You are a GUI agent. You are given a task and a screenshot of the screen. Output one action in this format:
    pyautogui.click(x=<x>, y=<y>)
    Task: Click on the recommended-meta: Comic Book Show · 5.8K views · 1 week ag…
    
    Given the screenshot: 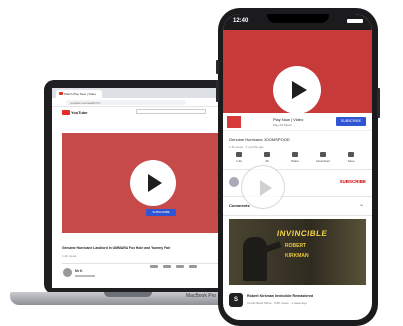 What is the action you would take?
    pyautogui.click(x=277, y=303)
    